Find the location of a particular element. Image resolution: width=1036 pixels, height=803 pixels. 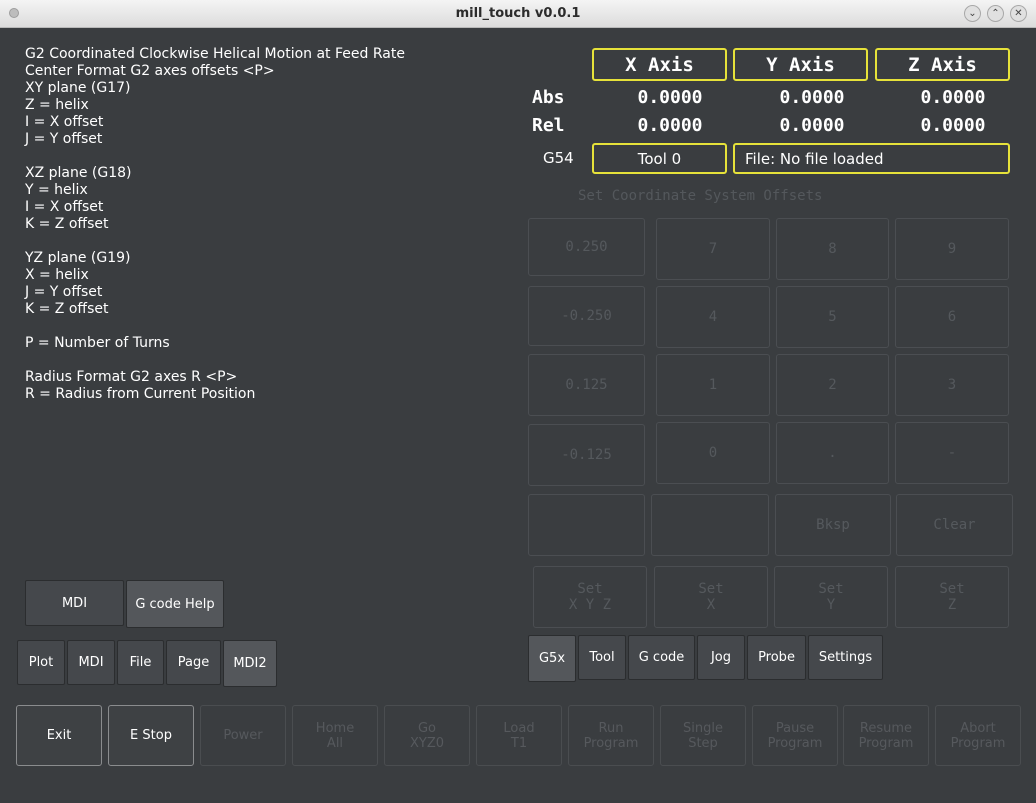

help-line: YZ plane (G19) is located at coordinates (78, 258).